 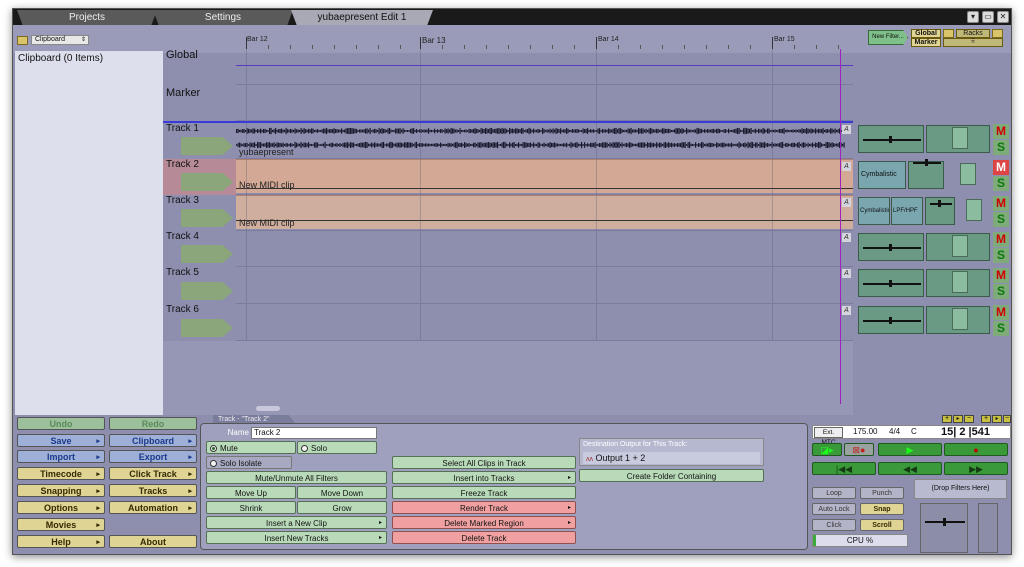 I want to click on track-rack-3: Cymbalistic LPF/HPF M S, so click(x=933, y=212).